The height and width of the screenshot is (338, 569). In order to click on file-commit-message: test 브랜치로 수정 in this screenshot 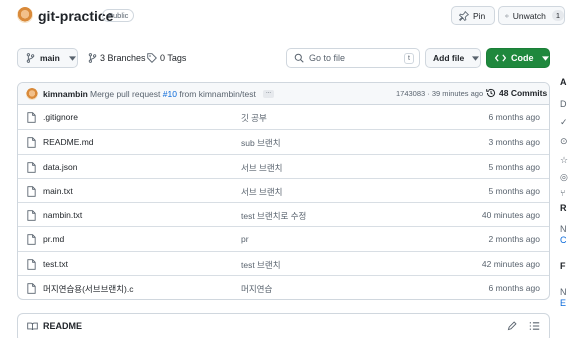, I will do `click(273, 216)`.